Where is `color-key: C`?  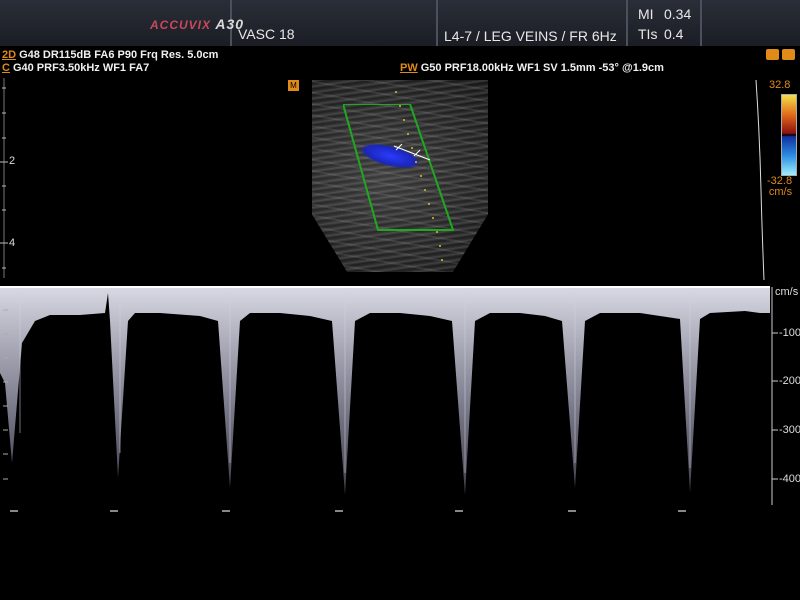 color-key: C is located at coordinates (6, 68).